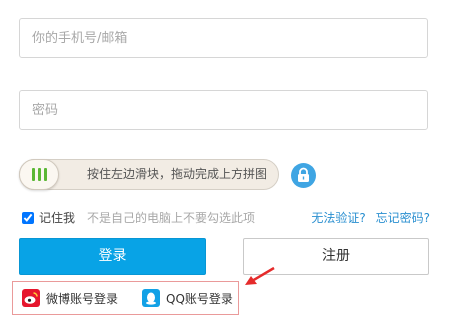 This screenshot has width=466, height=328. Describe the element at coordinates (82, 298) in the screenshot. I see `weibo-login-label: 微博账号登录` at that location.